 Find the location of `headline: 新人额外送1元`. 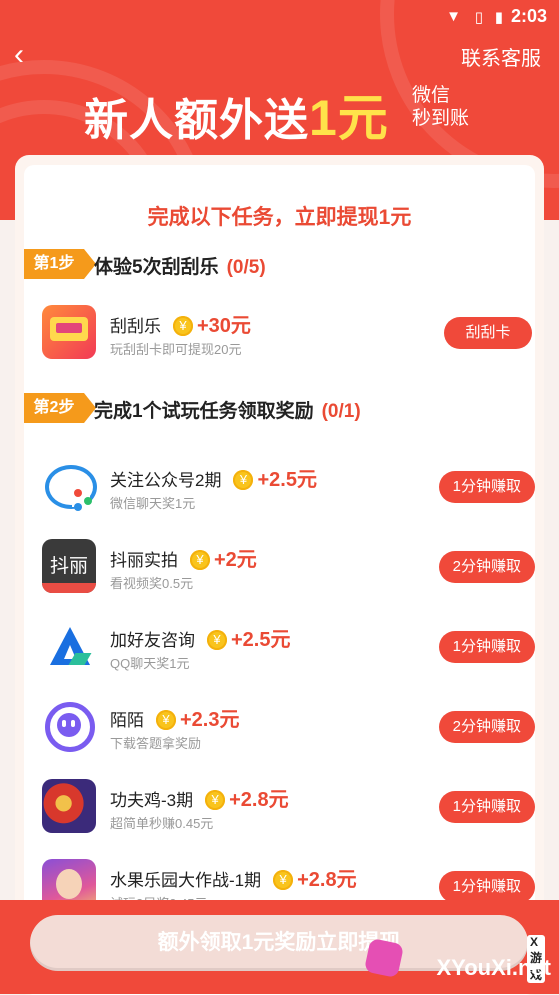

headline: 新人额外送1元 is located at coordinates (236, 114).